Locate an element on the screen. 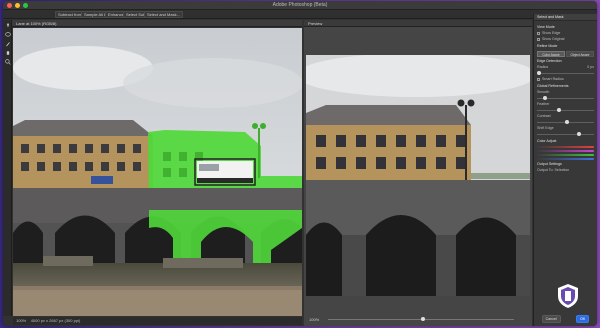  shift-edge-label: Shift Edge is located at coordinates (545, 128).